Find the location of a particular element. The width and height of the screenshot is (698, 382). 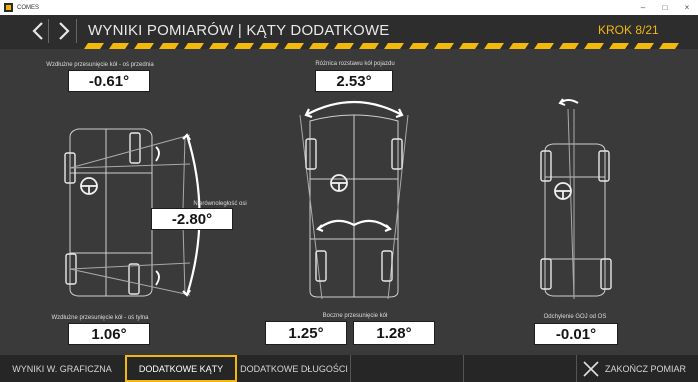

forward-button is located at coordinates (64, 31).